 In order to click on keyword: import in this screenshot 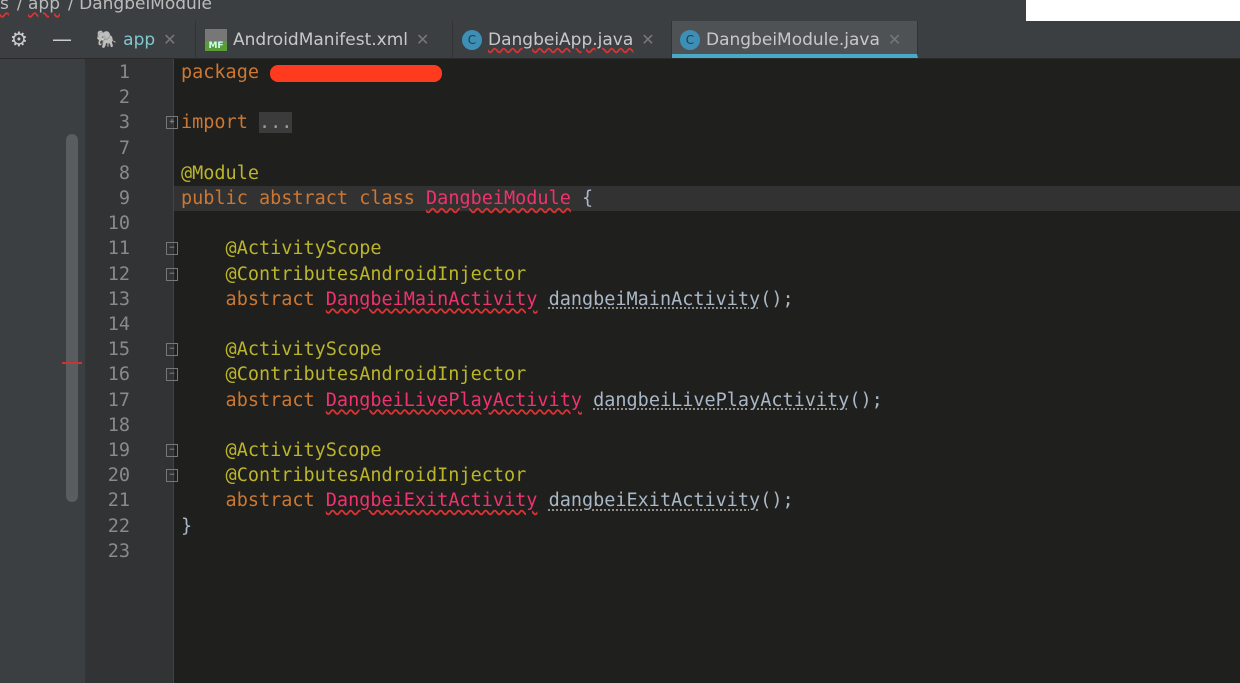, I will do `click(214, 123)`.